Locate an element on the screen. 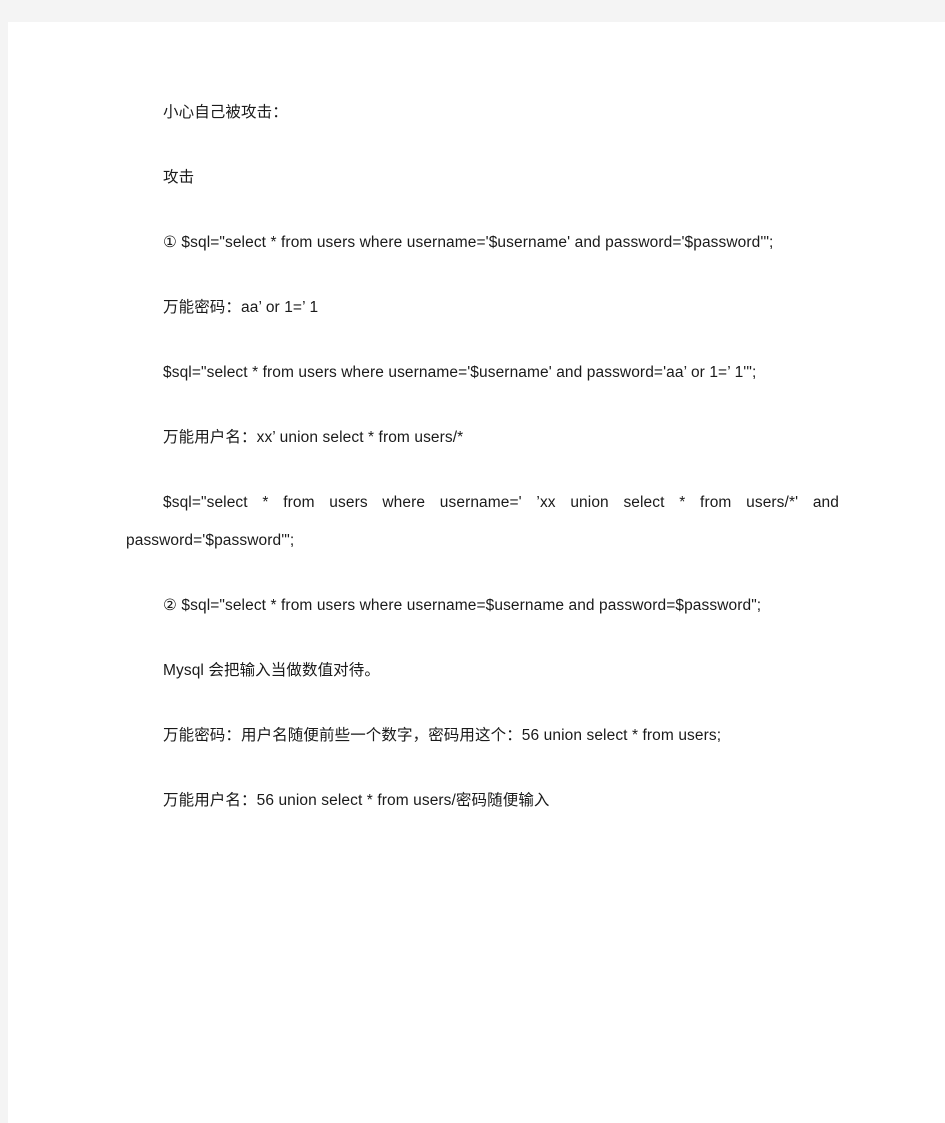  paragraph-universal-password-1: 万能密码：aa’ or 1=’ 1 is located at coordinates (241, 307).